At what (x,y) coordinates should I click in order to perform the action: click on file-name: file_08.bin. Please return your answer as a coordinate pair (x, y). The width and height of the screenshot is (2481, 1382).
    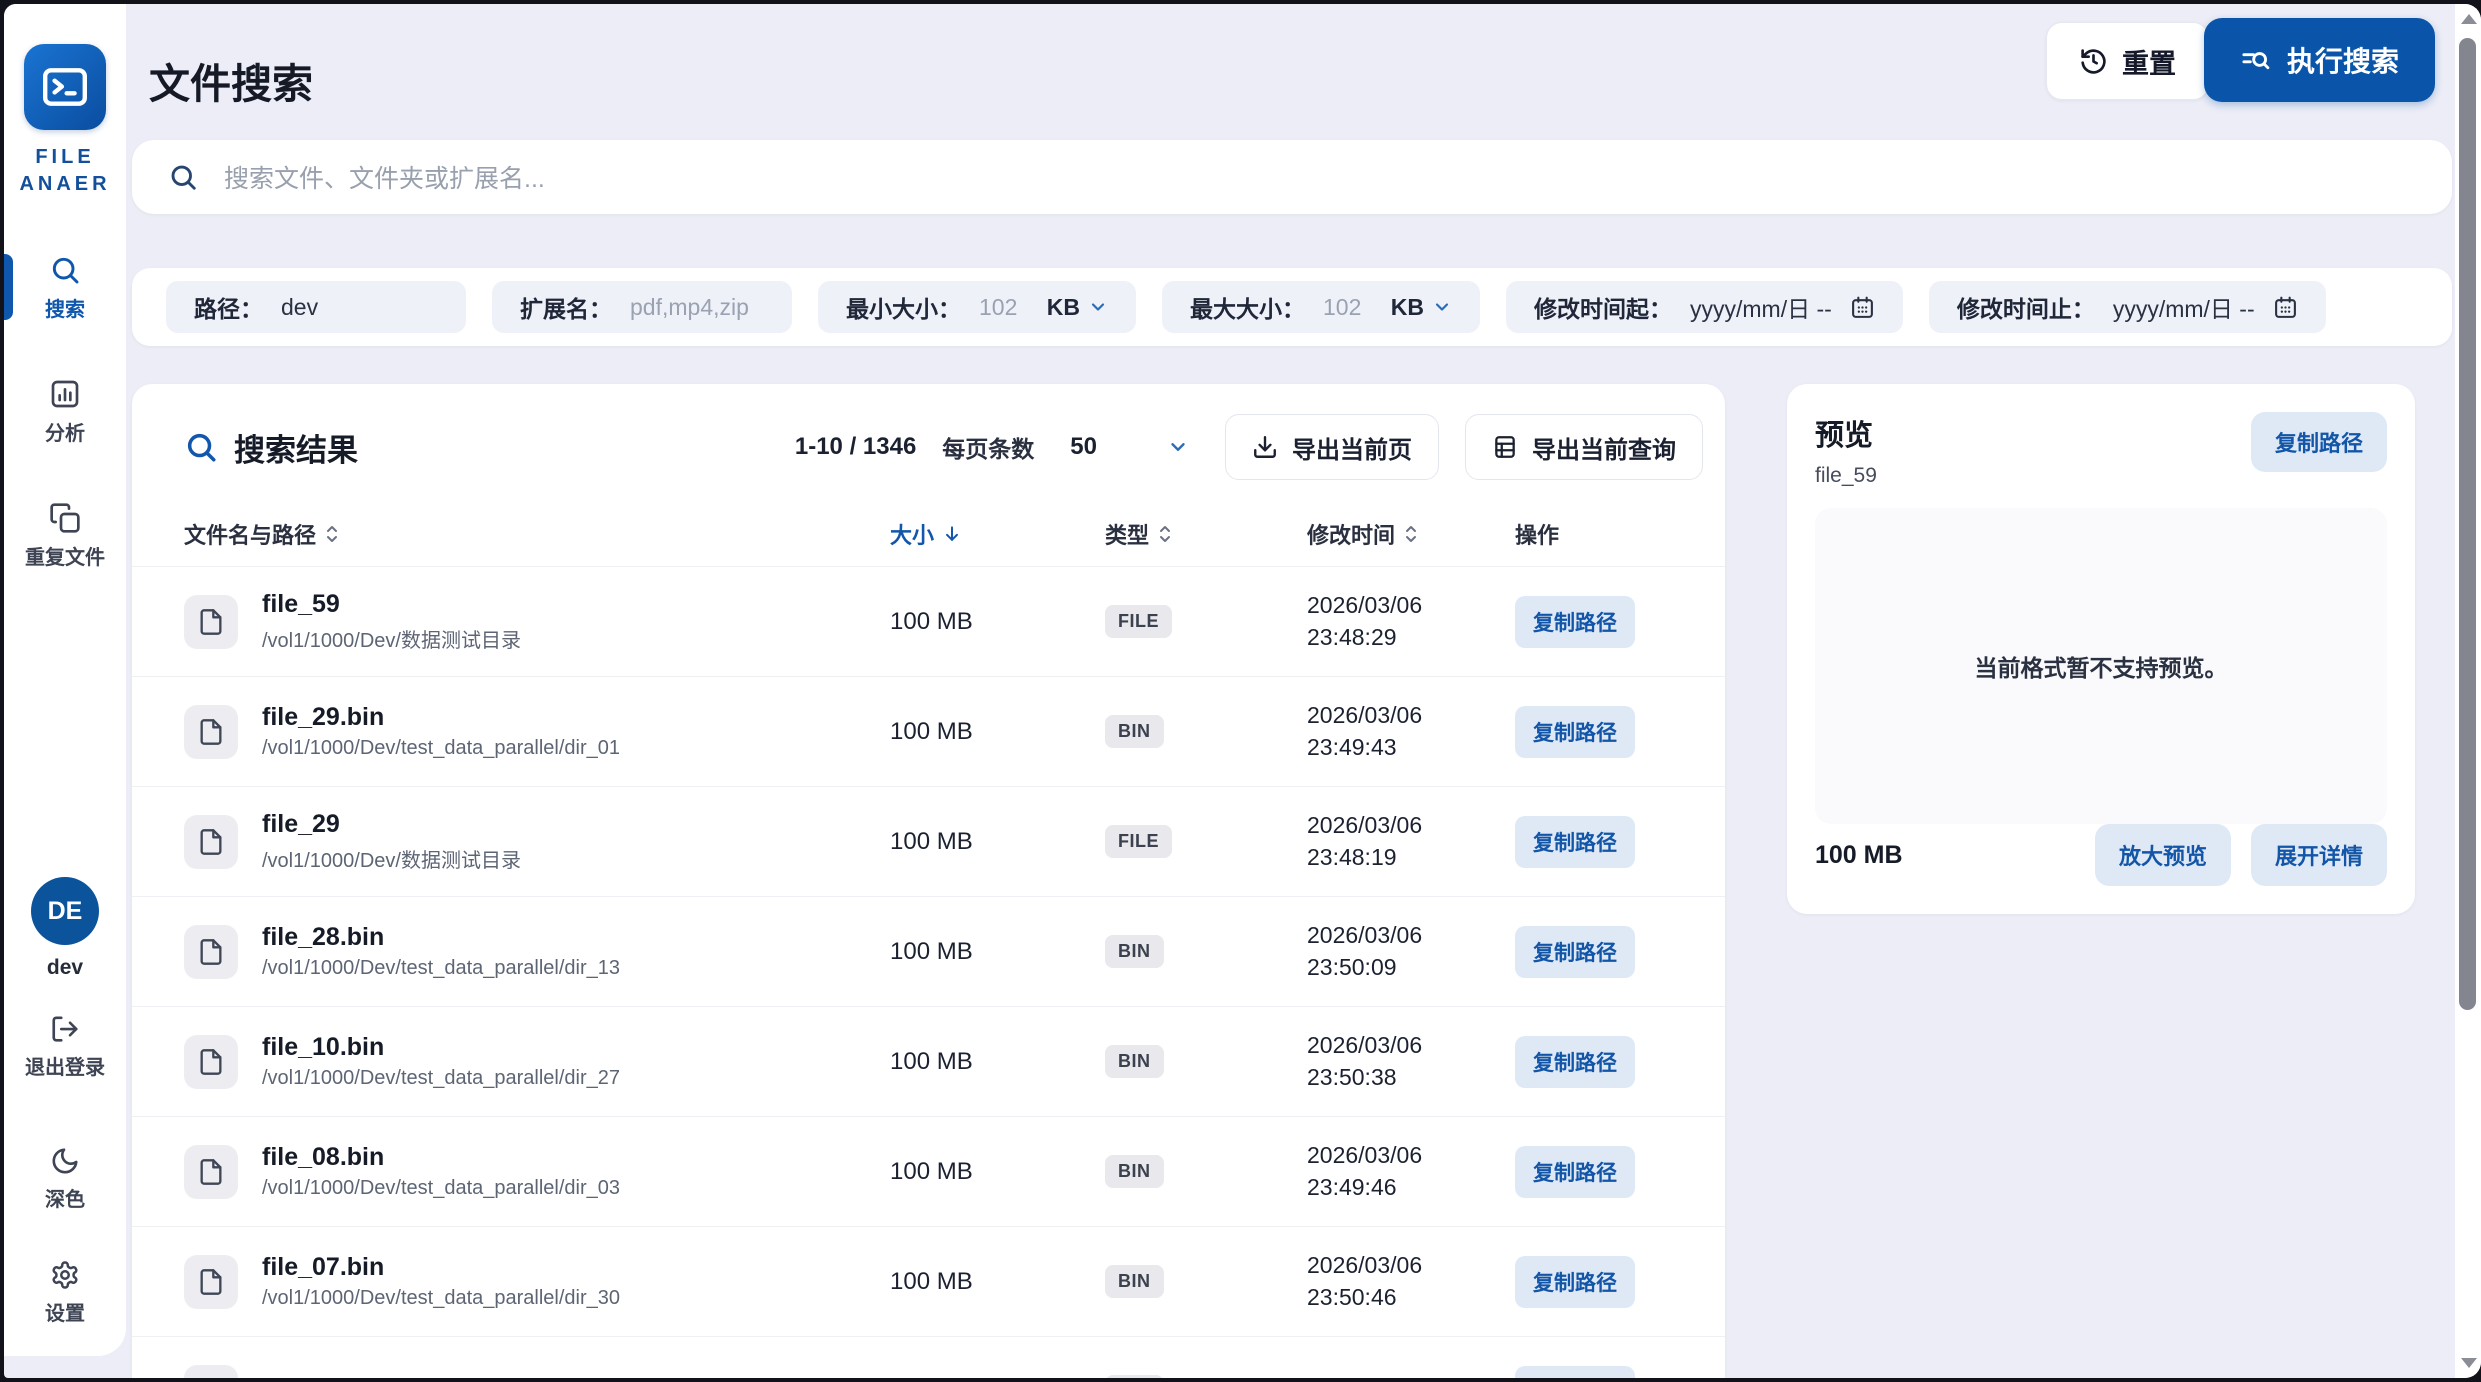
    Looking at the image, I should click on (323, 1157).